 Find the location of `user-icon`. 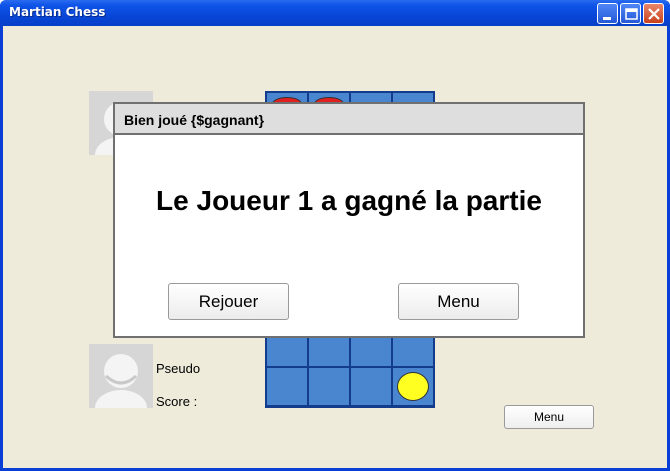

user-icon is located at coordinates (121, 376).